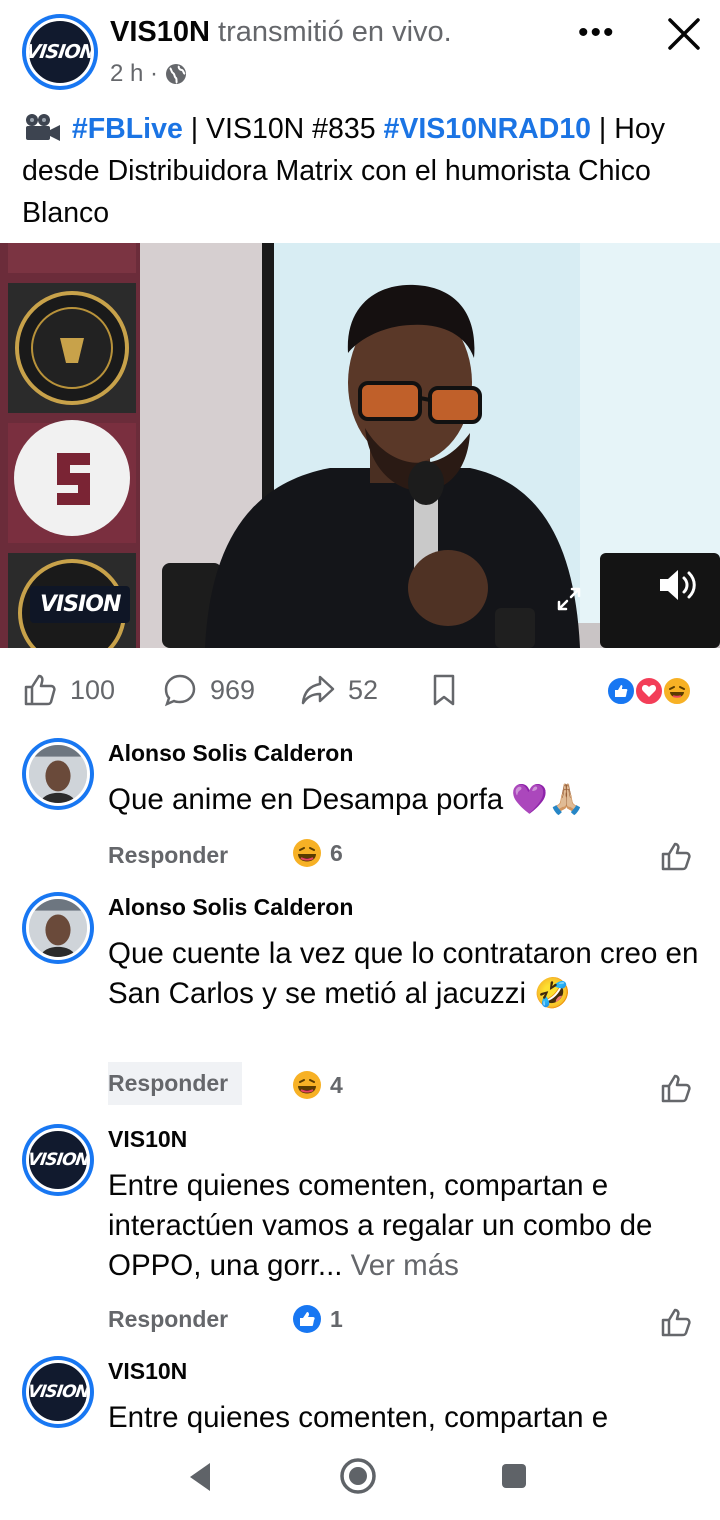  What do you see at coordinates (134, 74) in the screenshot?
I see `post-time: 2 h ·` at bounding box center [134, 74].